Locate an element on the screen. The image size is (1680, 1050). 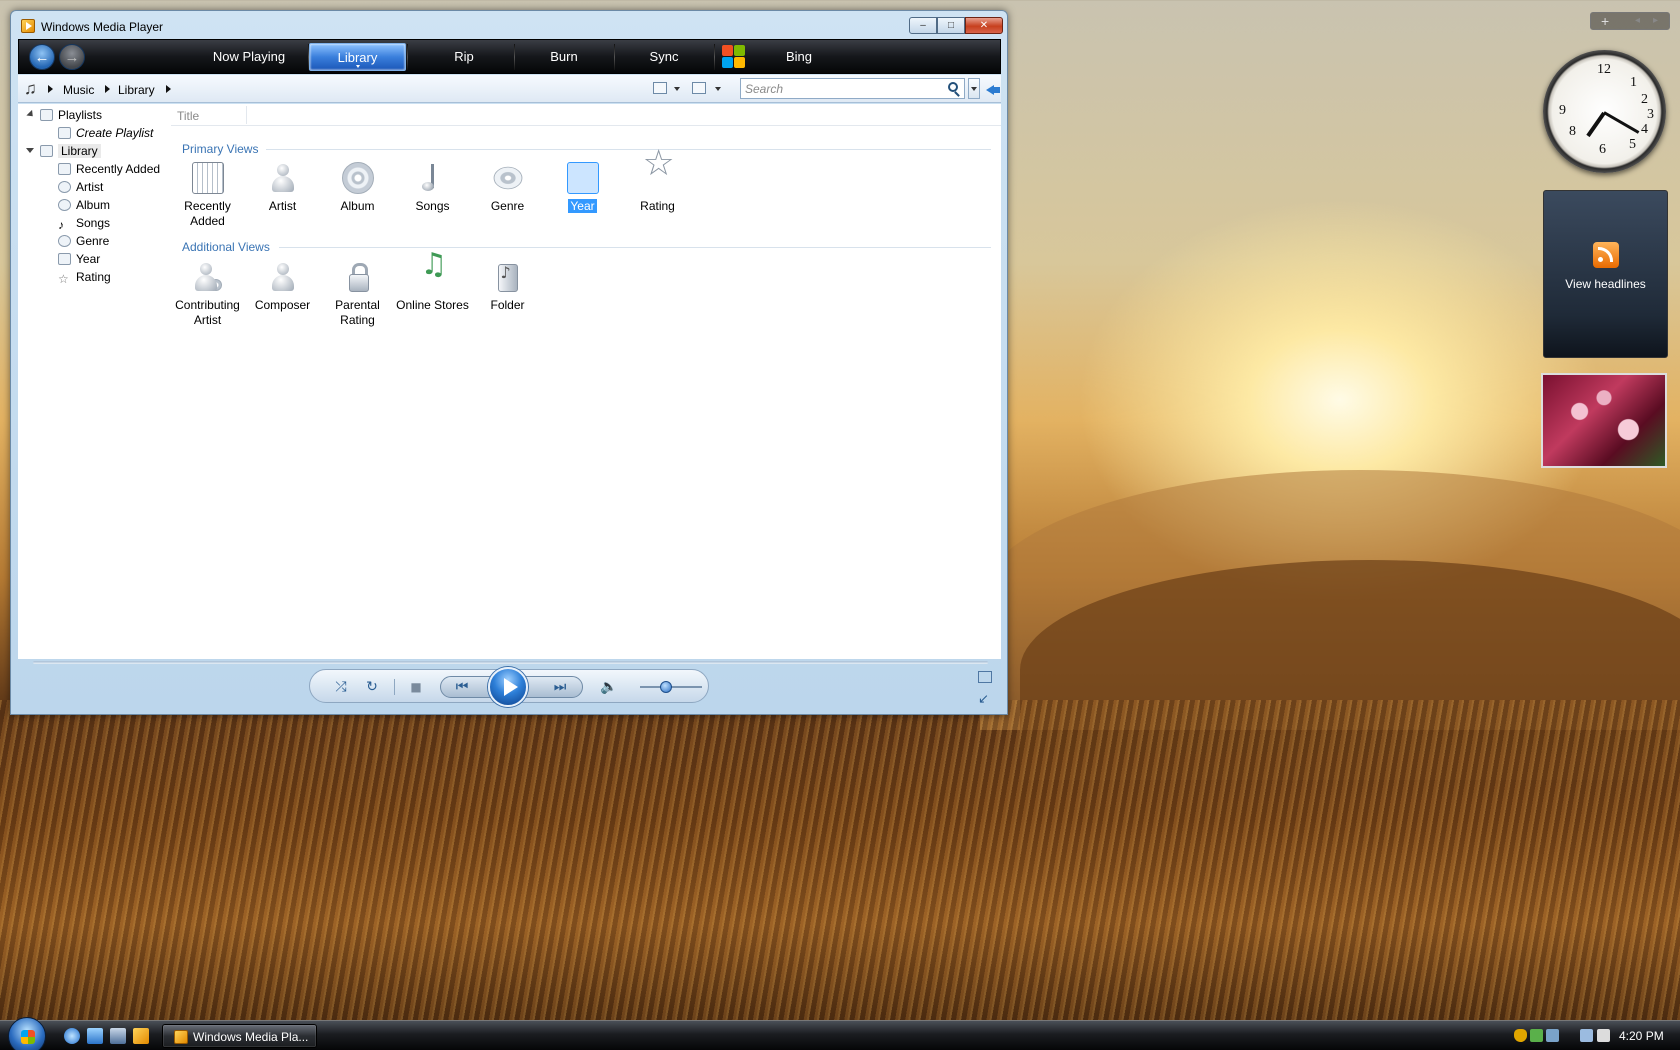
full-screen-icon is located at coordinates (985, 677).